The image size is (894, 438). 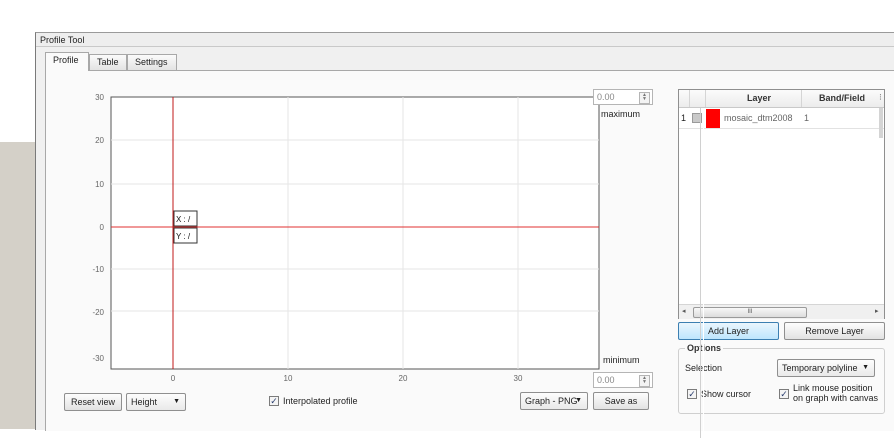 I want to click on reset-view-button: Reset view, so click(x=93, y=402).